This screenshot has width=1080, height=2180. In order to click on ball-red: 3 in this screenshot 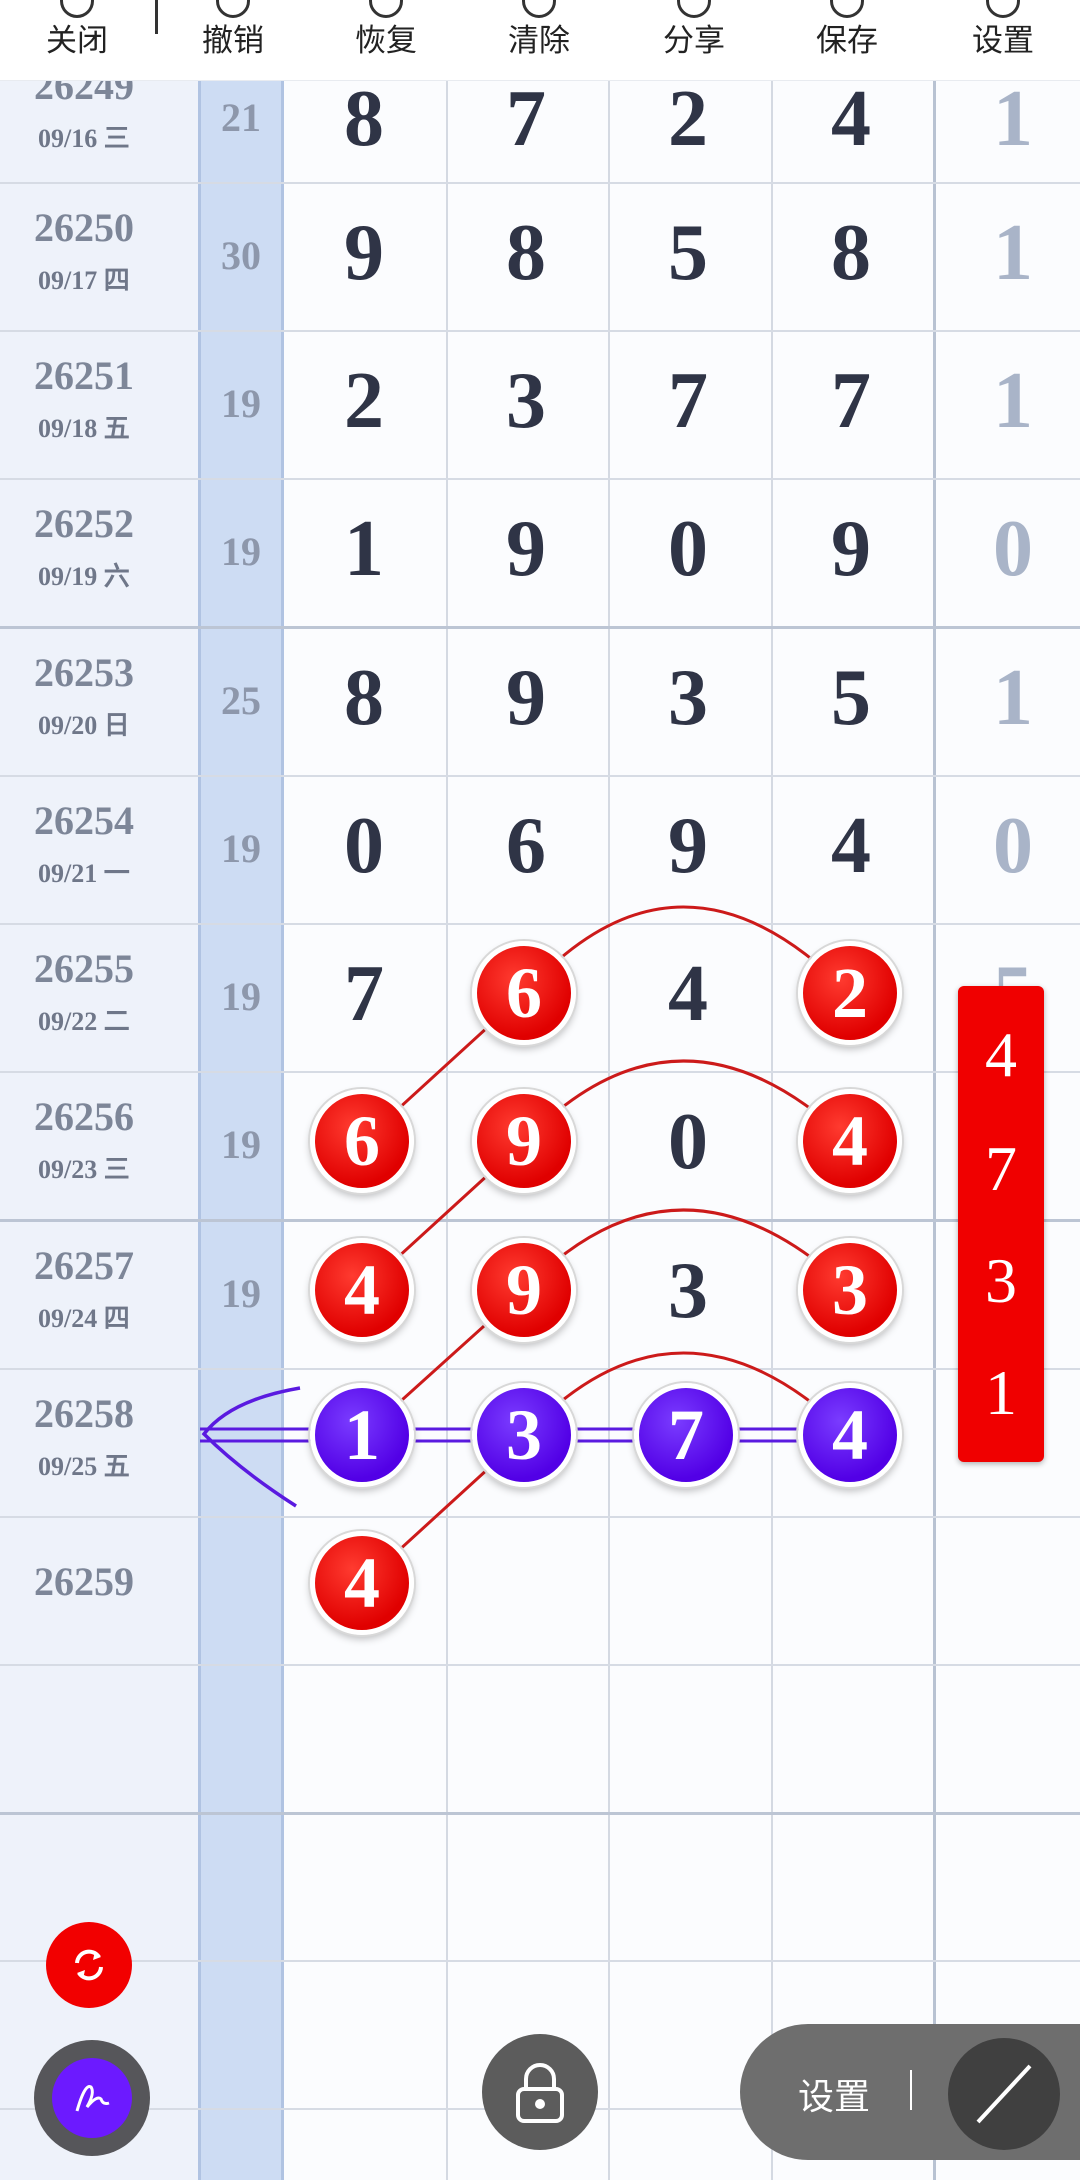, I will do `click(850, 1290)`.